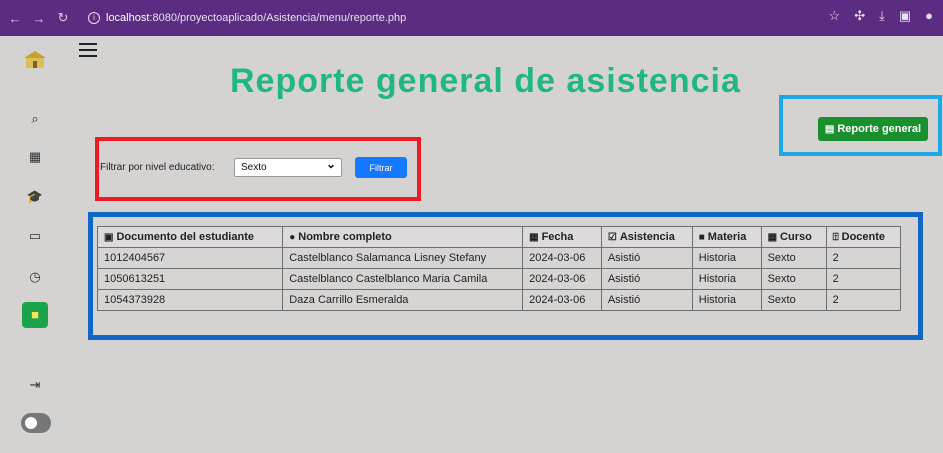 The width and height of the screenshot is (943, 453). Describe the element at coordinates (929, 16) in the screenshot. I see `profile-avatar-icon: ●` at that location.